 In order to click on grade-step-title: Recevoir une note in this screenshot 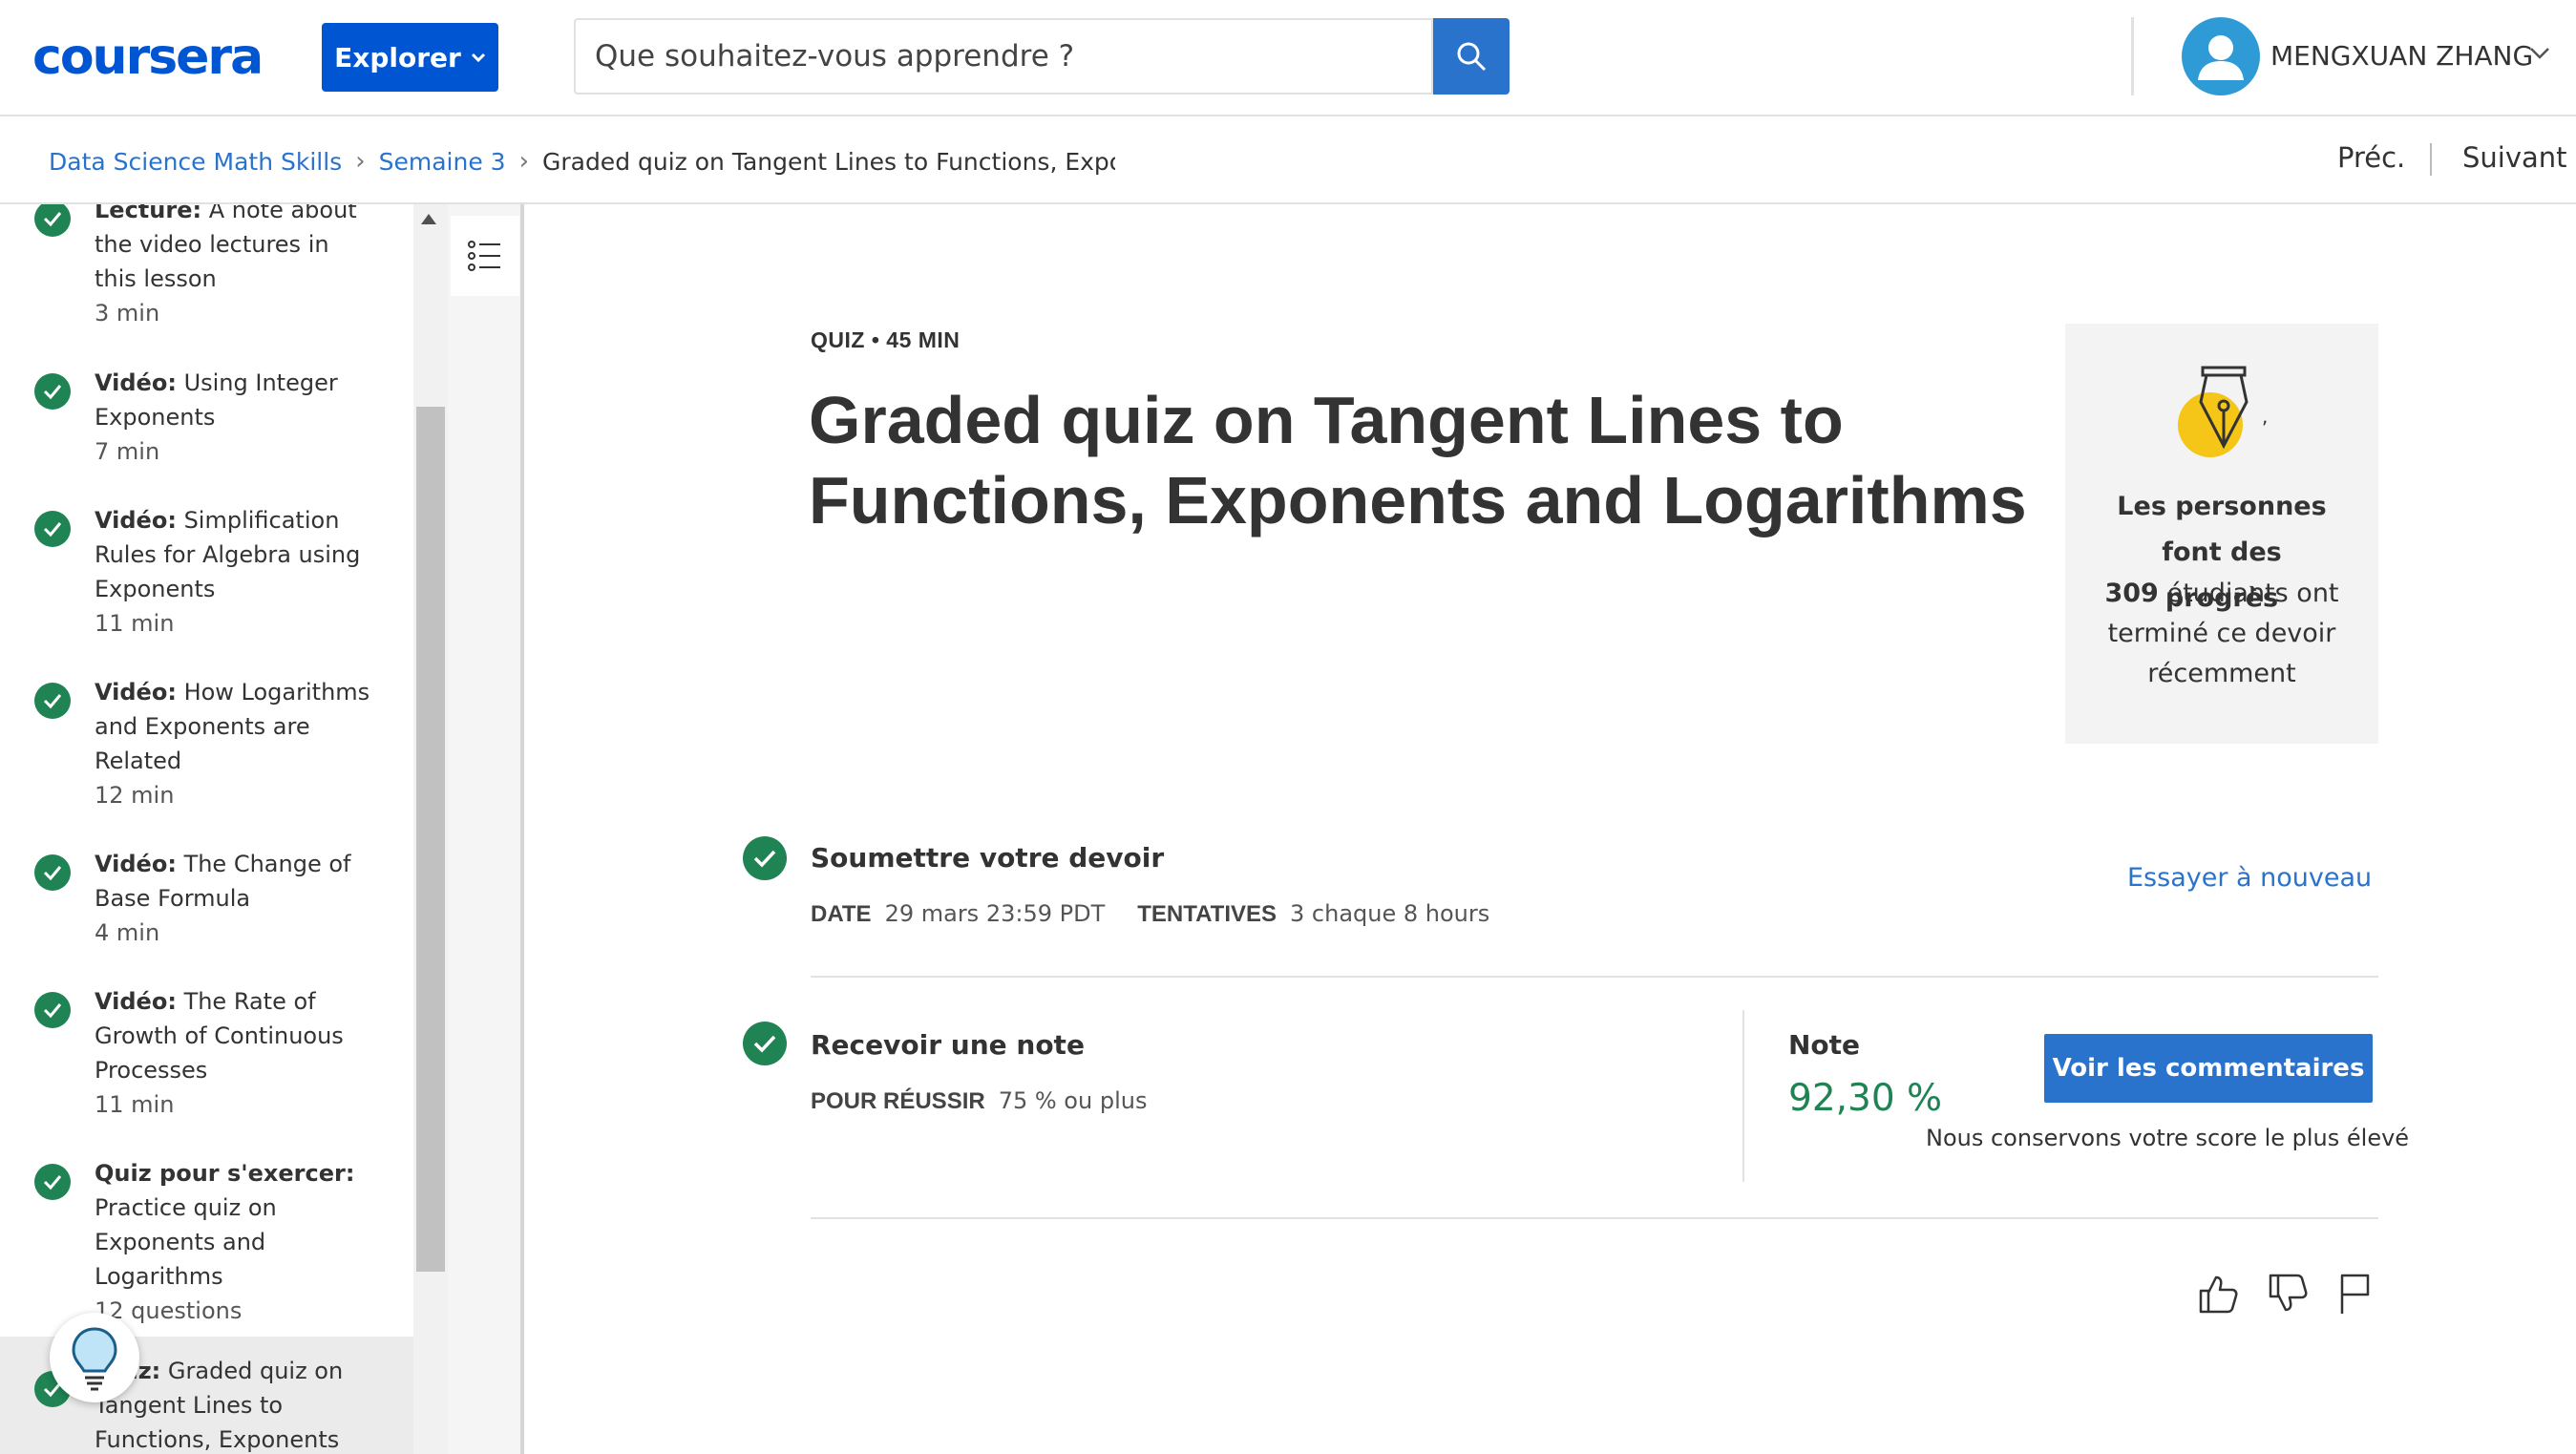, I will do `click(948, 1045)`.